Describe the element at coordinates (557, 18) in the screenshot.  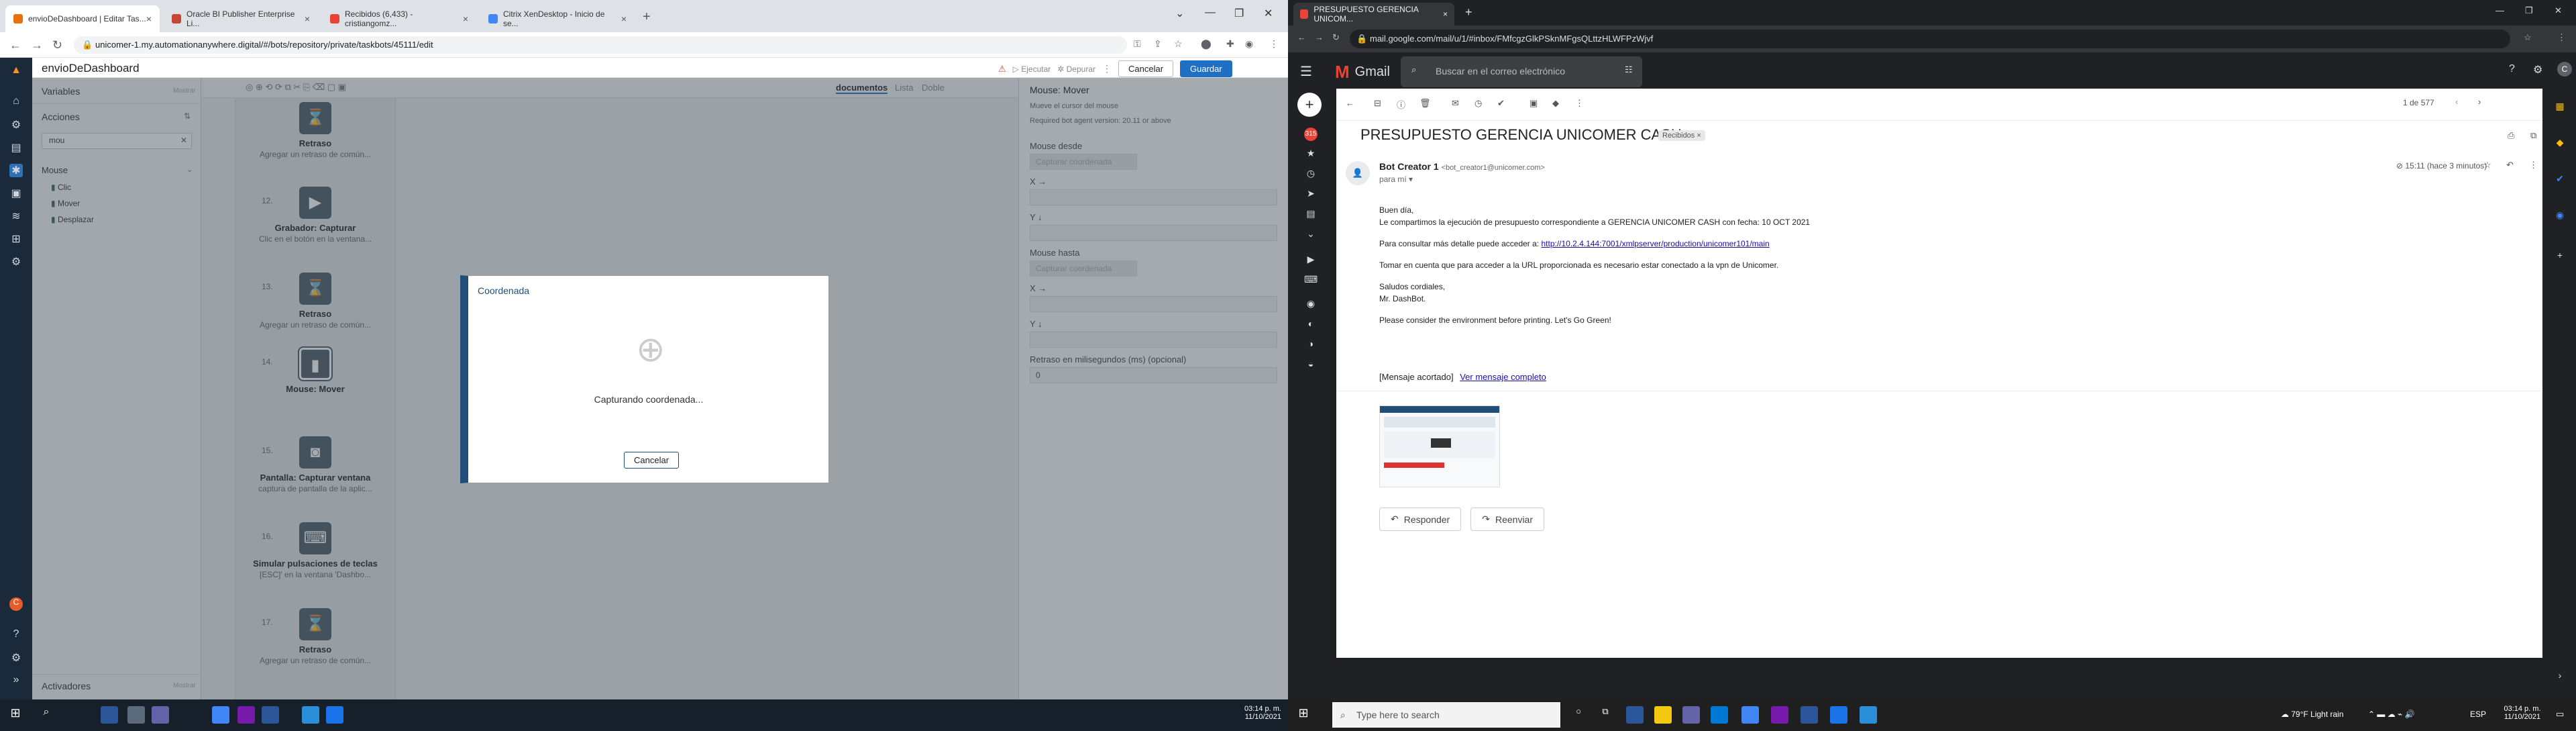
I see `tab-citrix: Citrix XenDesktop - Inicio de se... ×` at that location.